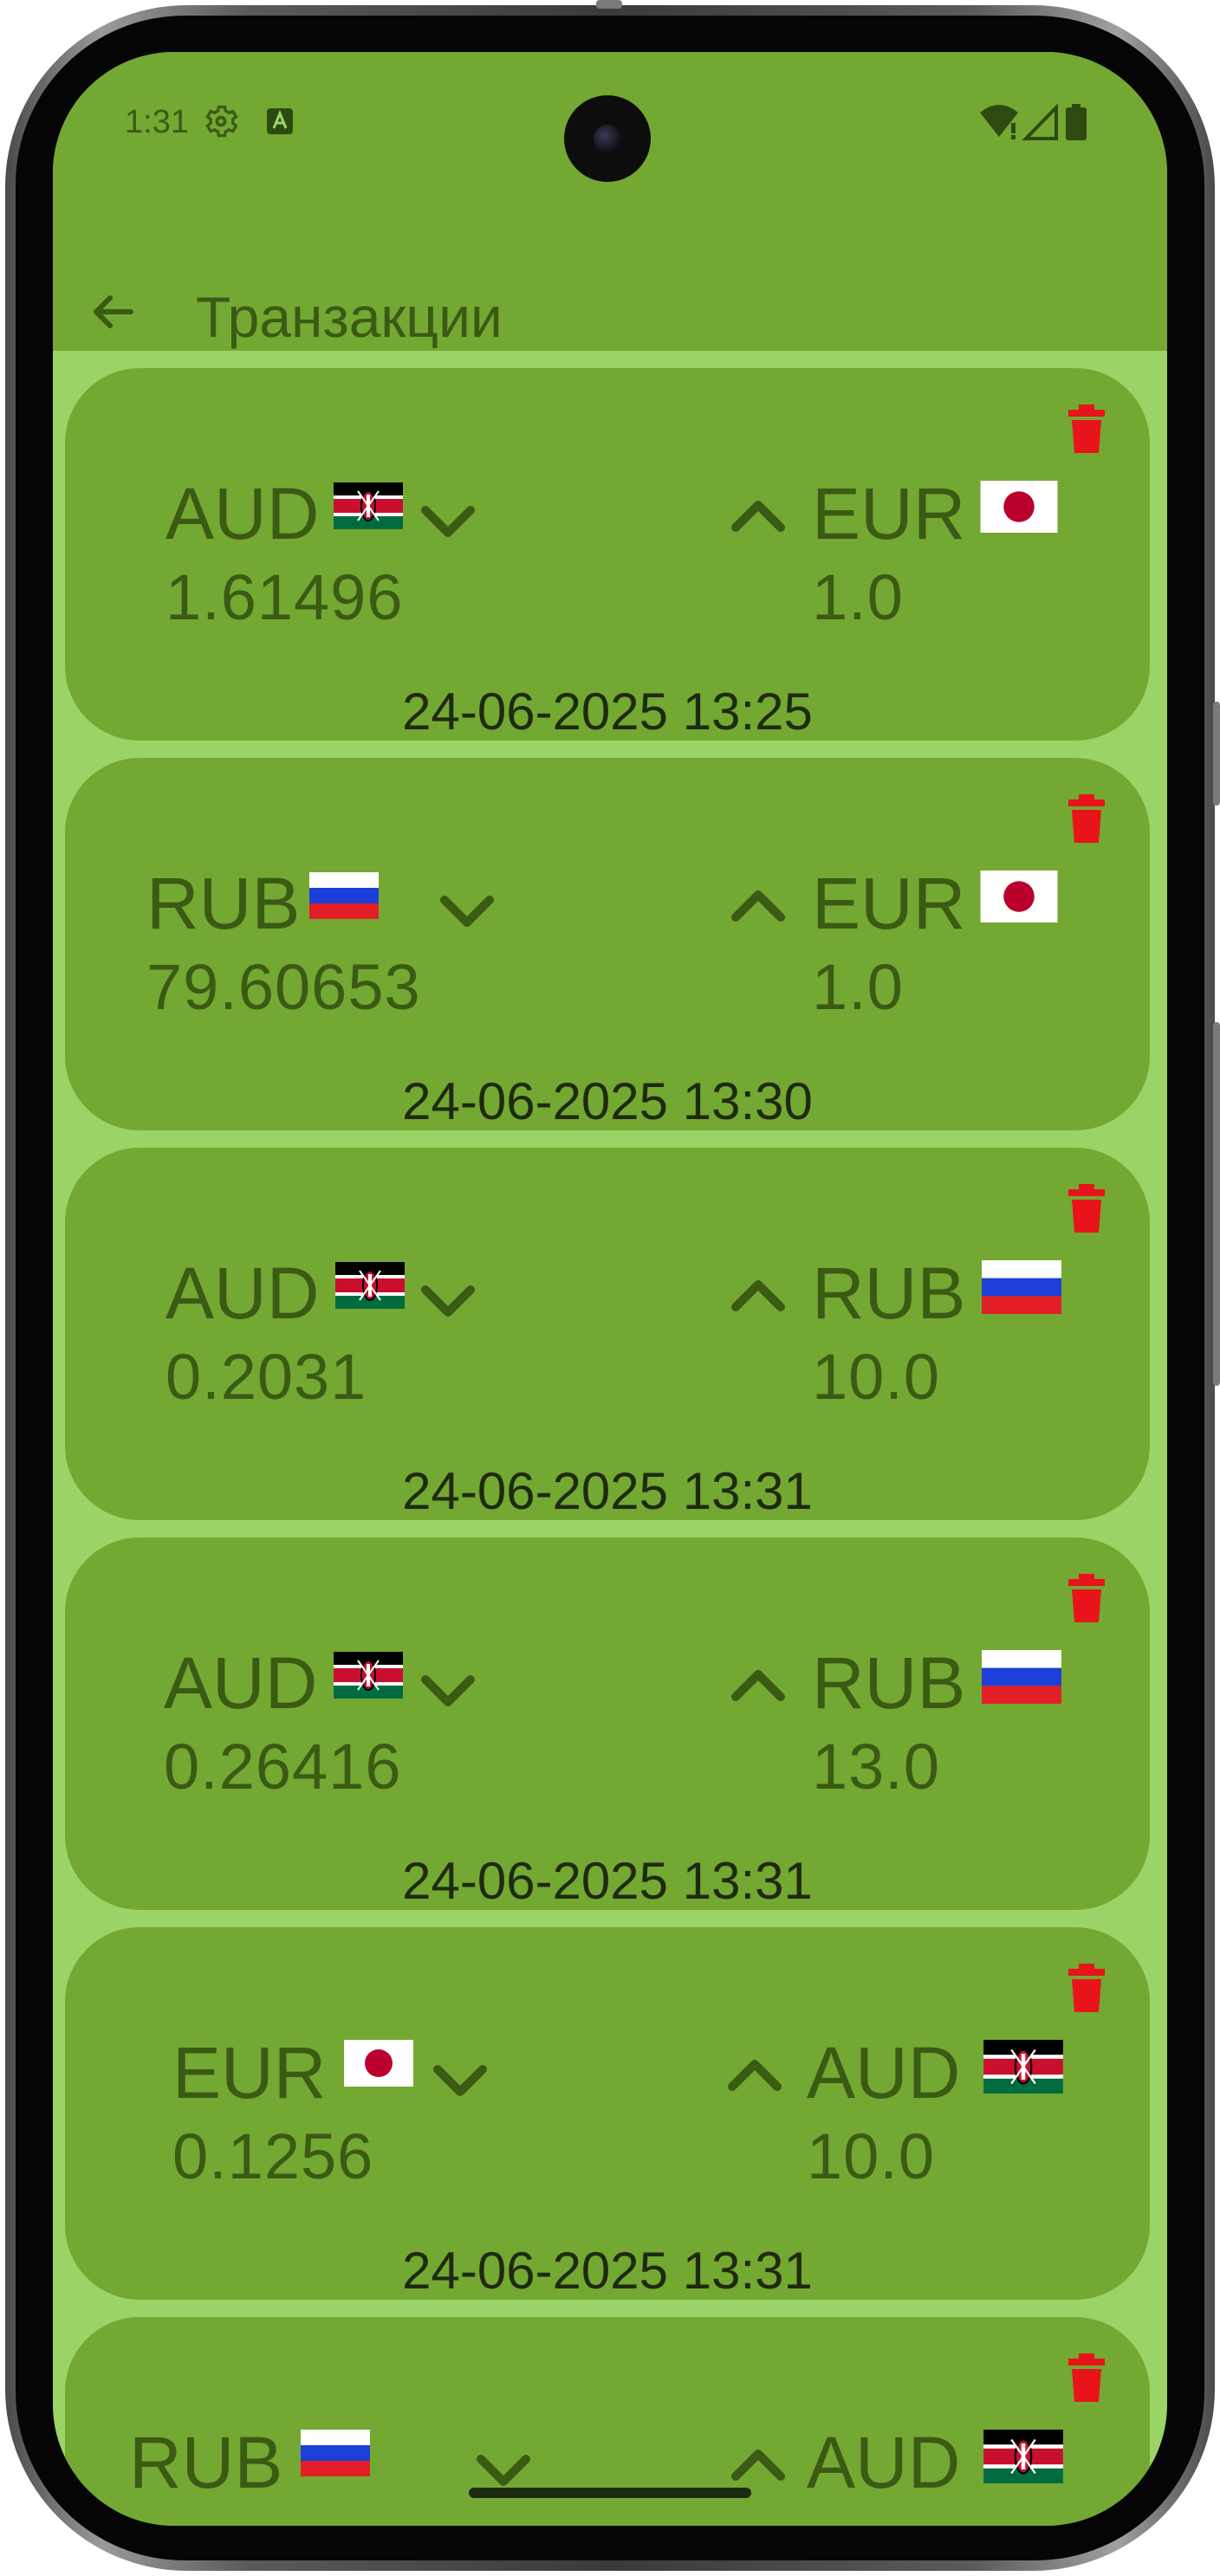  I want to click on from-amount: 1.61496, so click(284, 597).